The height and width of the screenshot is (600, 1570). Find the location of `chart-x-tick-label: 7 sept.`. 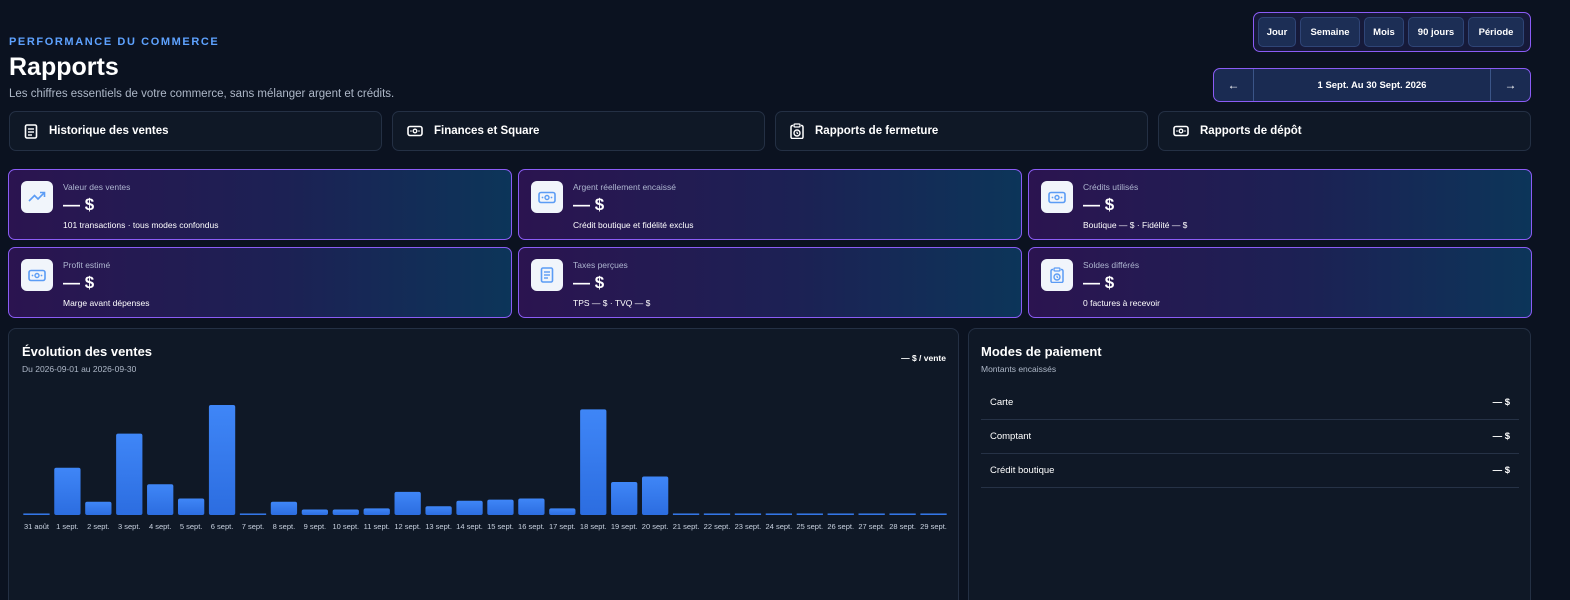

chart-x-tick-label: 7 sept. is located at coordinates (253, 526).